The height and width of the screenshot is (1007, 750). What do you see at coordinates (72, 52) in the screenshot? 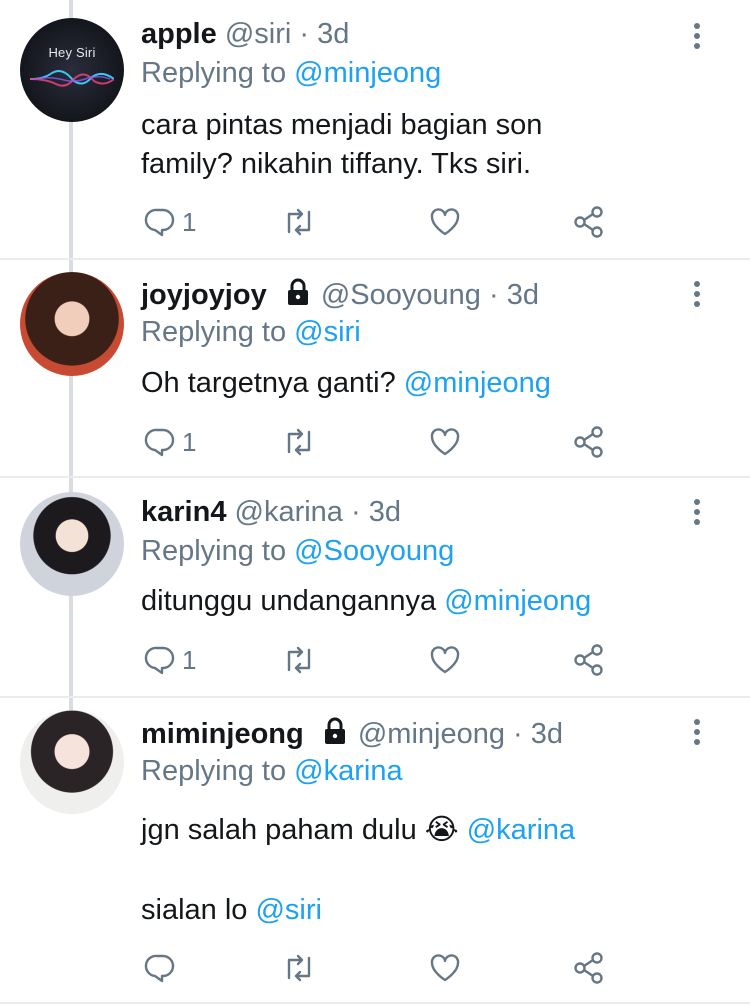
I see `avatar-label: Hey Siri` at bounding box center [72, 52].